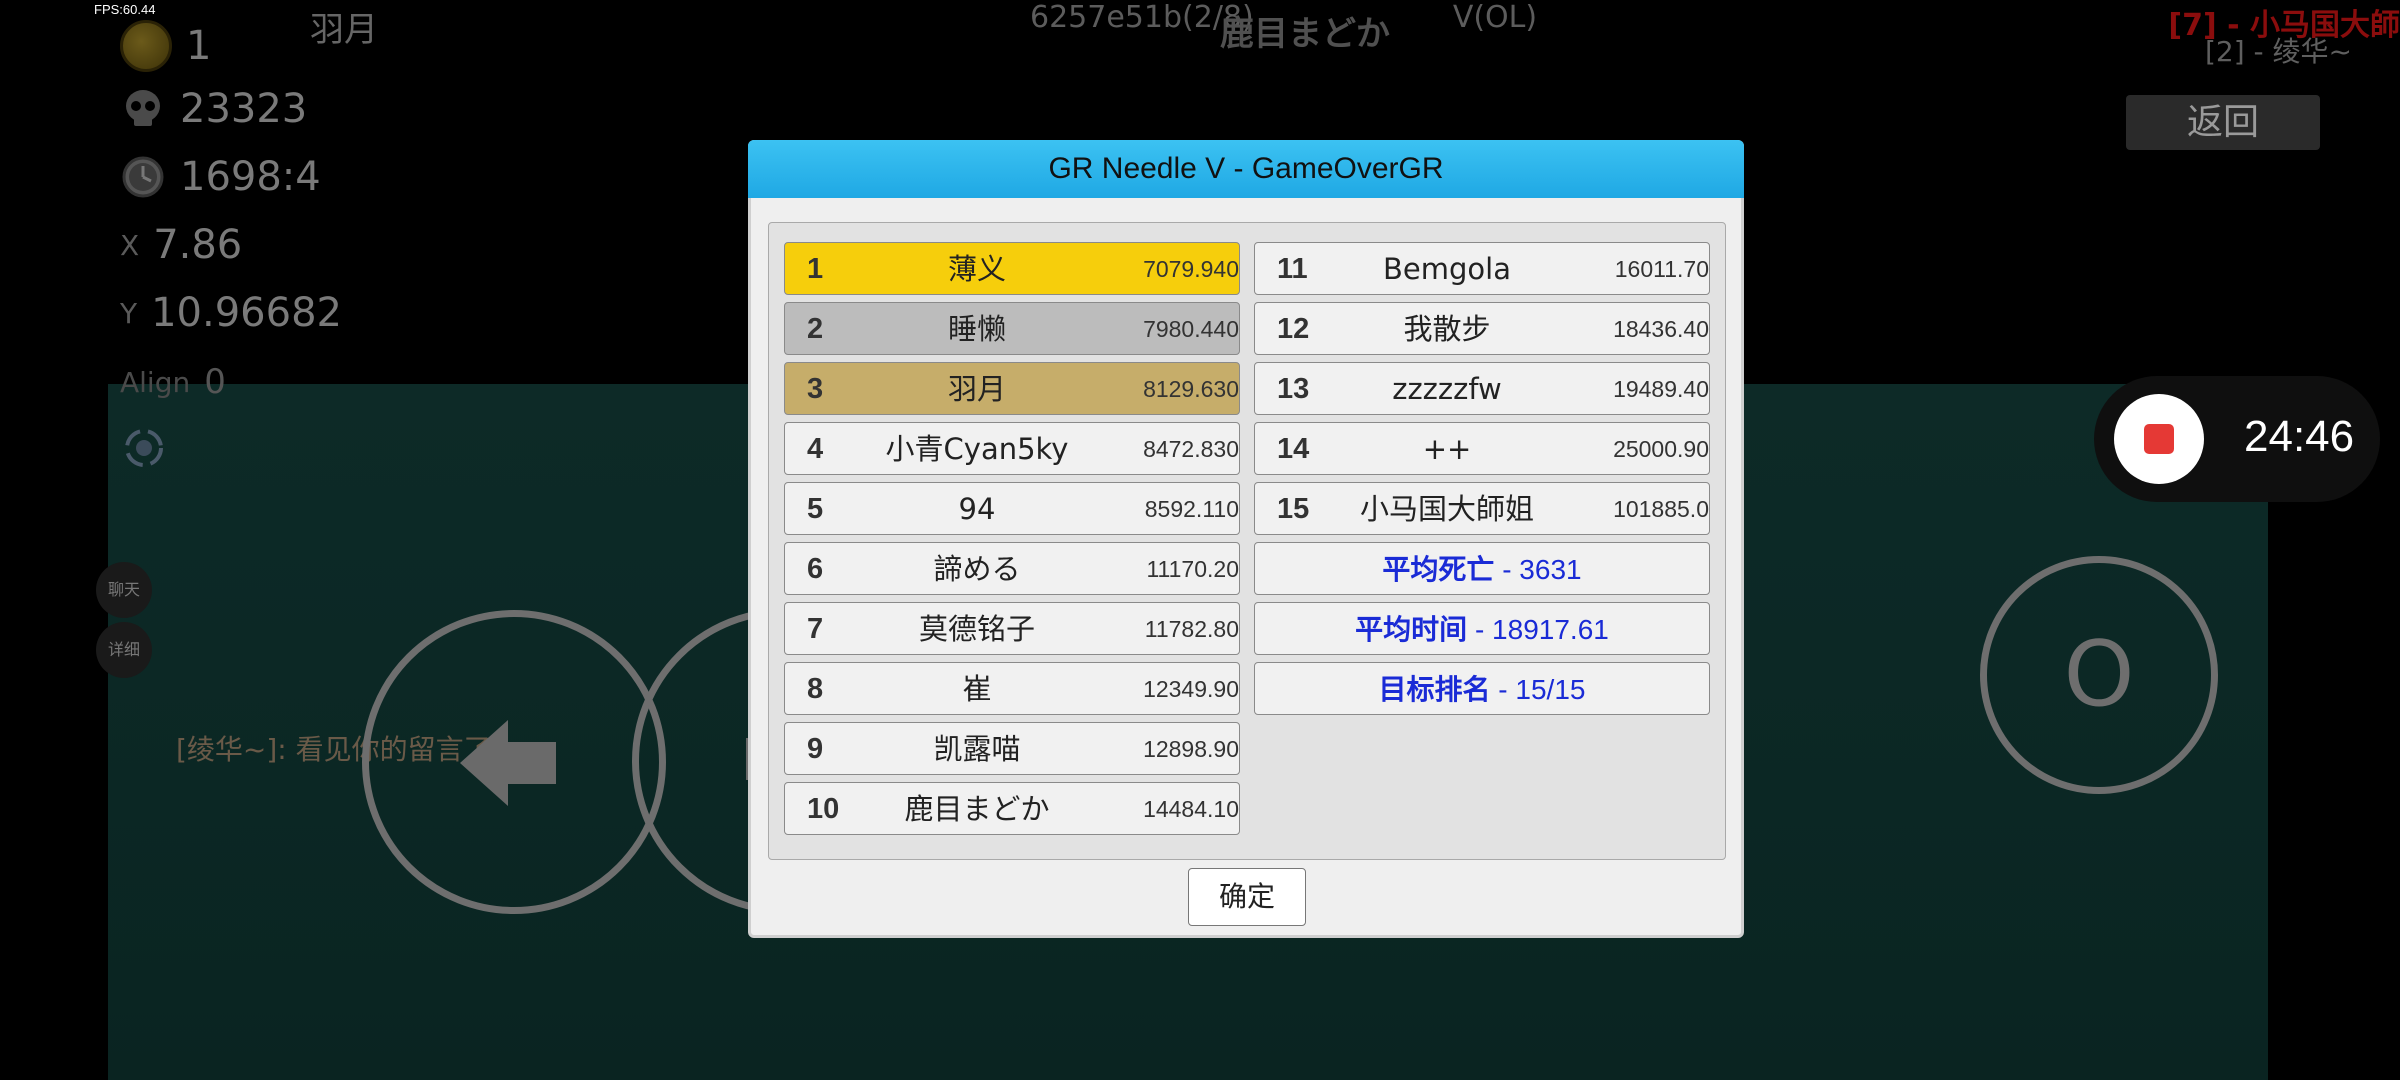  Describe the element at coordinates (1661, 509) in the screenshot. I see `player-score: 101885.0` at that location.